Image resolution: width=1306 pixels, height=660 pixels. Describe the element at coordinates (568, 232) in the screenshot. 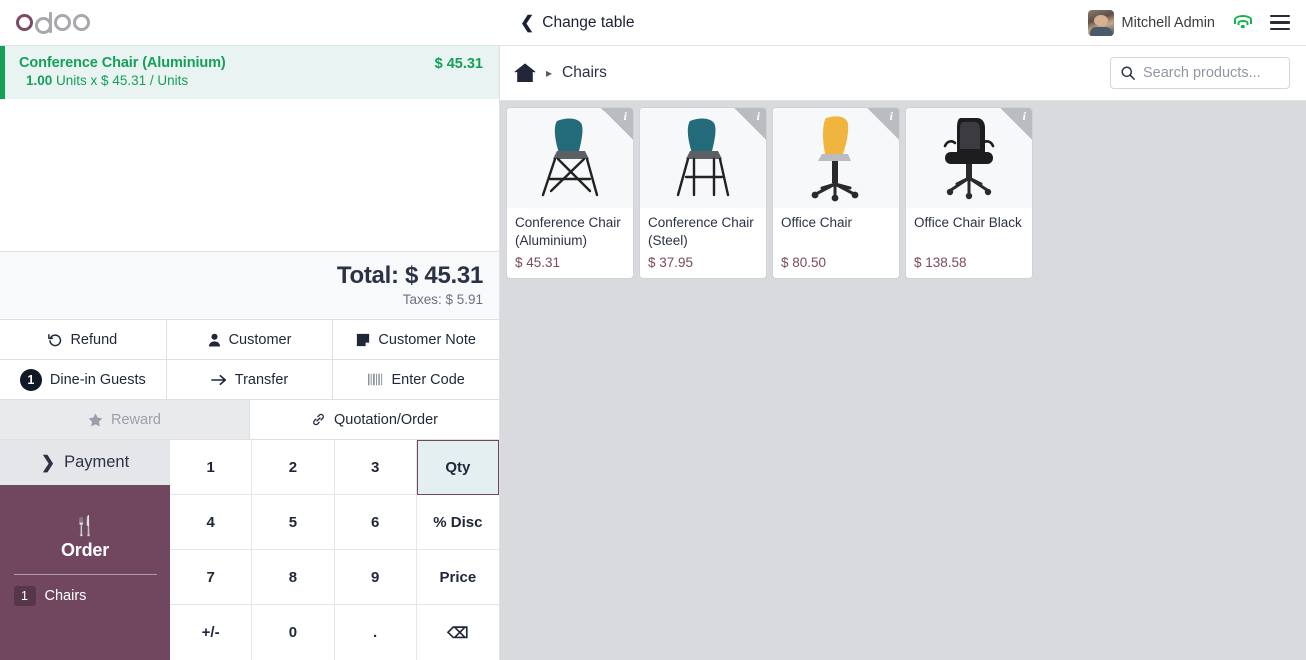

I see `product-name: Conference Chair (Aluminium)` at that location.